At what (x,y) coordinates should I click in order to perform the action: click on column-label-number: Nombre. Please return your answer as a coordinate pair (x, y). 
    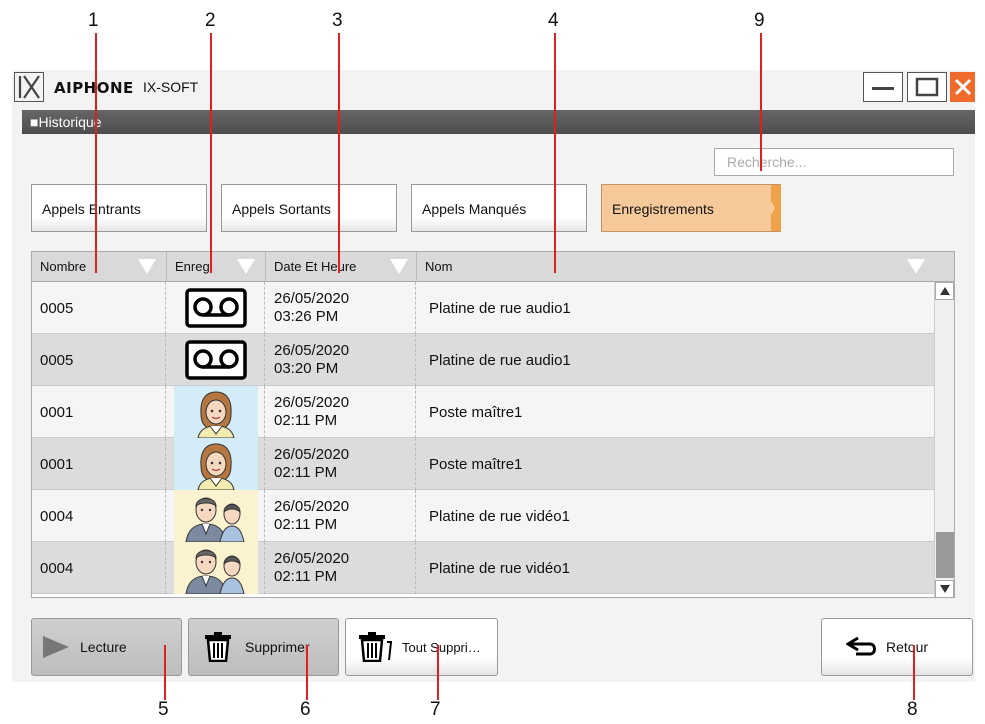
    Looking at the image, I should click on (63, 266).